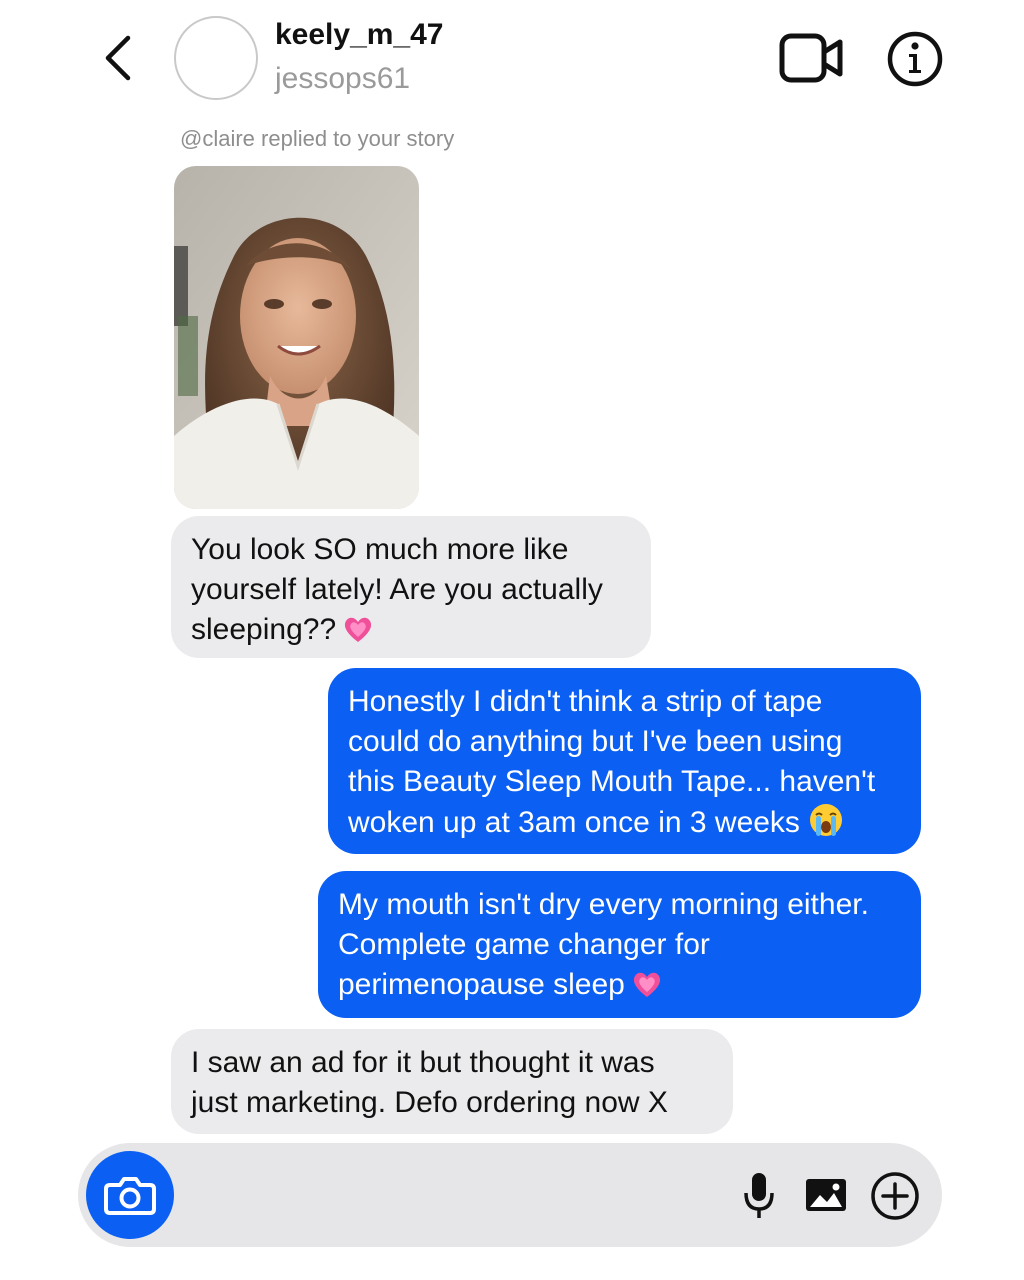  I want to click on microphone-icon, so click(759, 1196).